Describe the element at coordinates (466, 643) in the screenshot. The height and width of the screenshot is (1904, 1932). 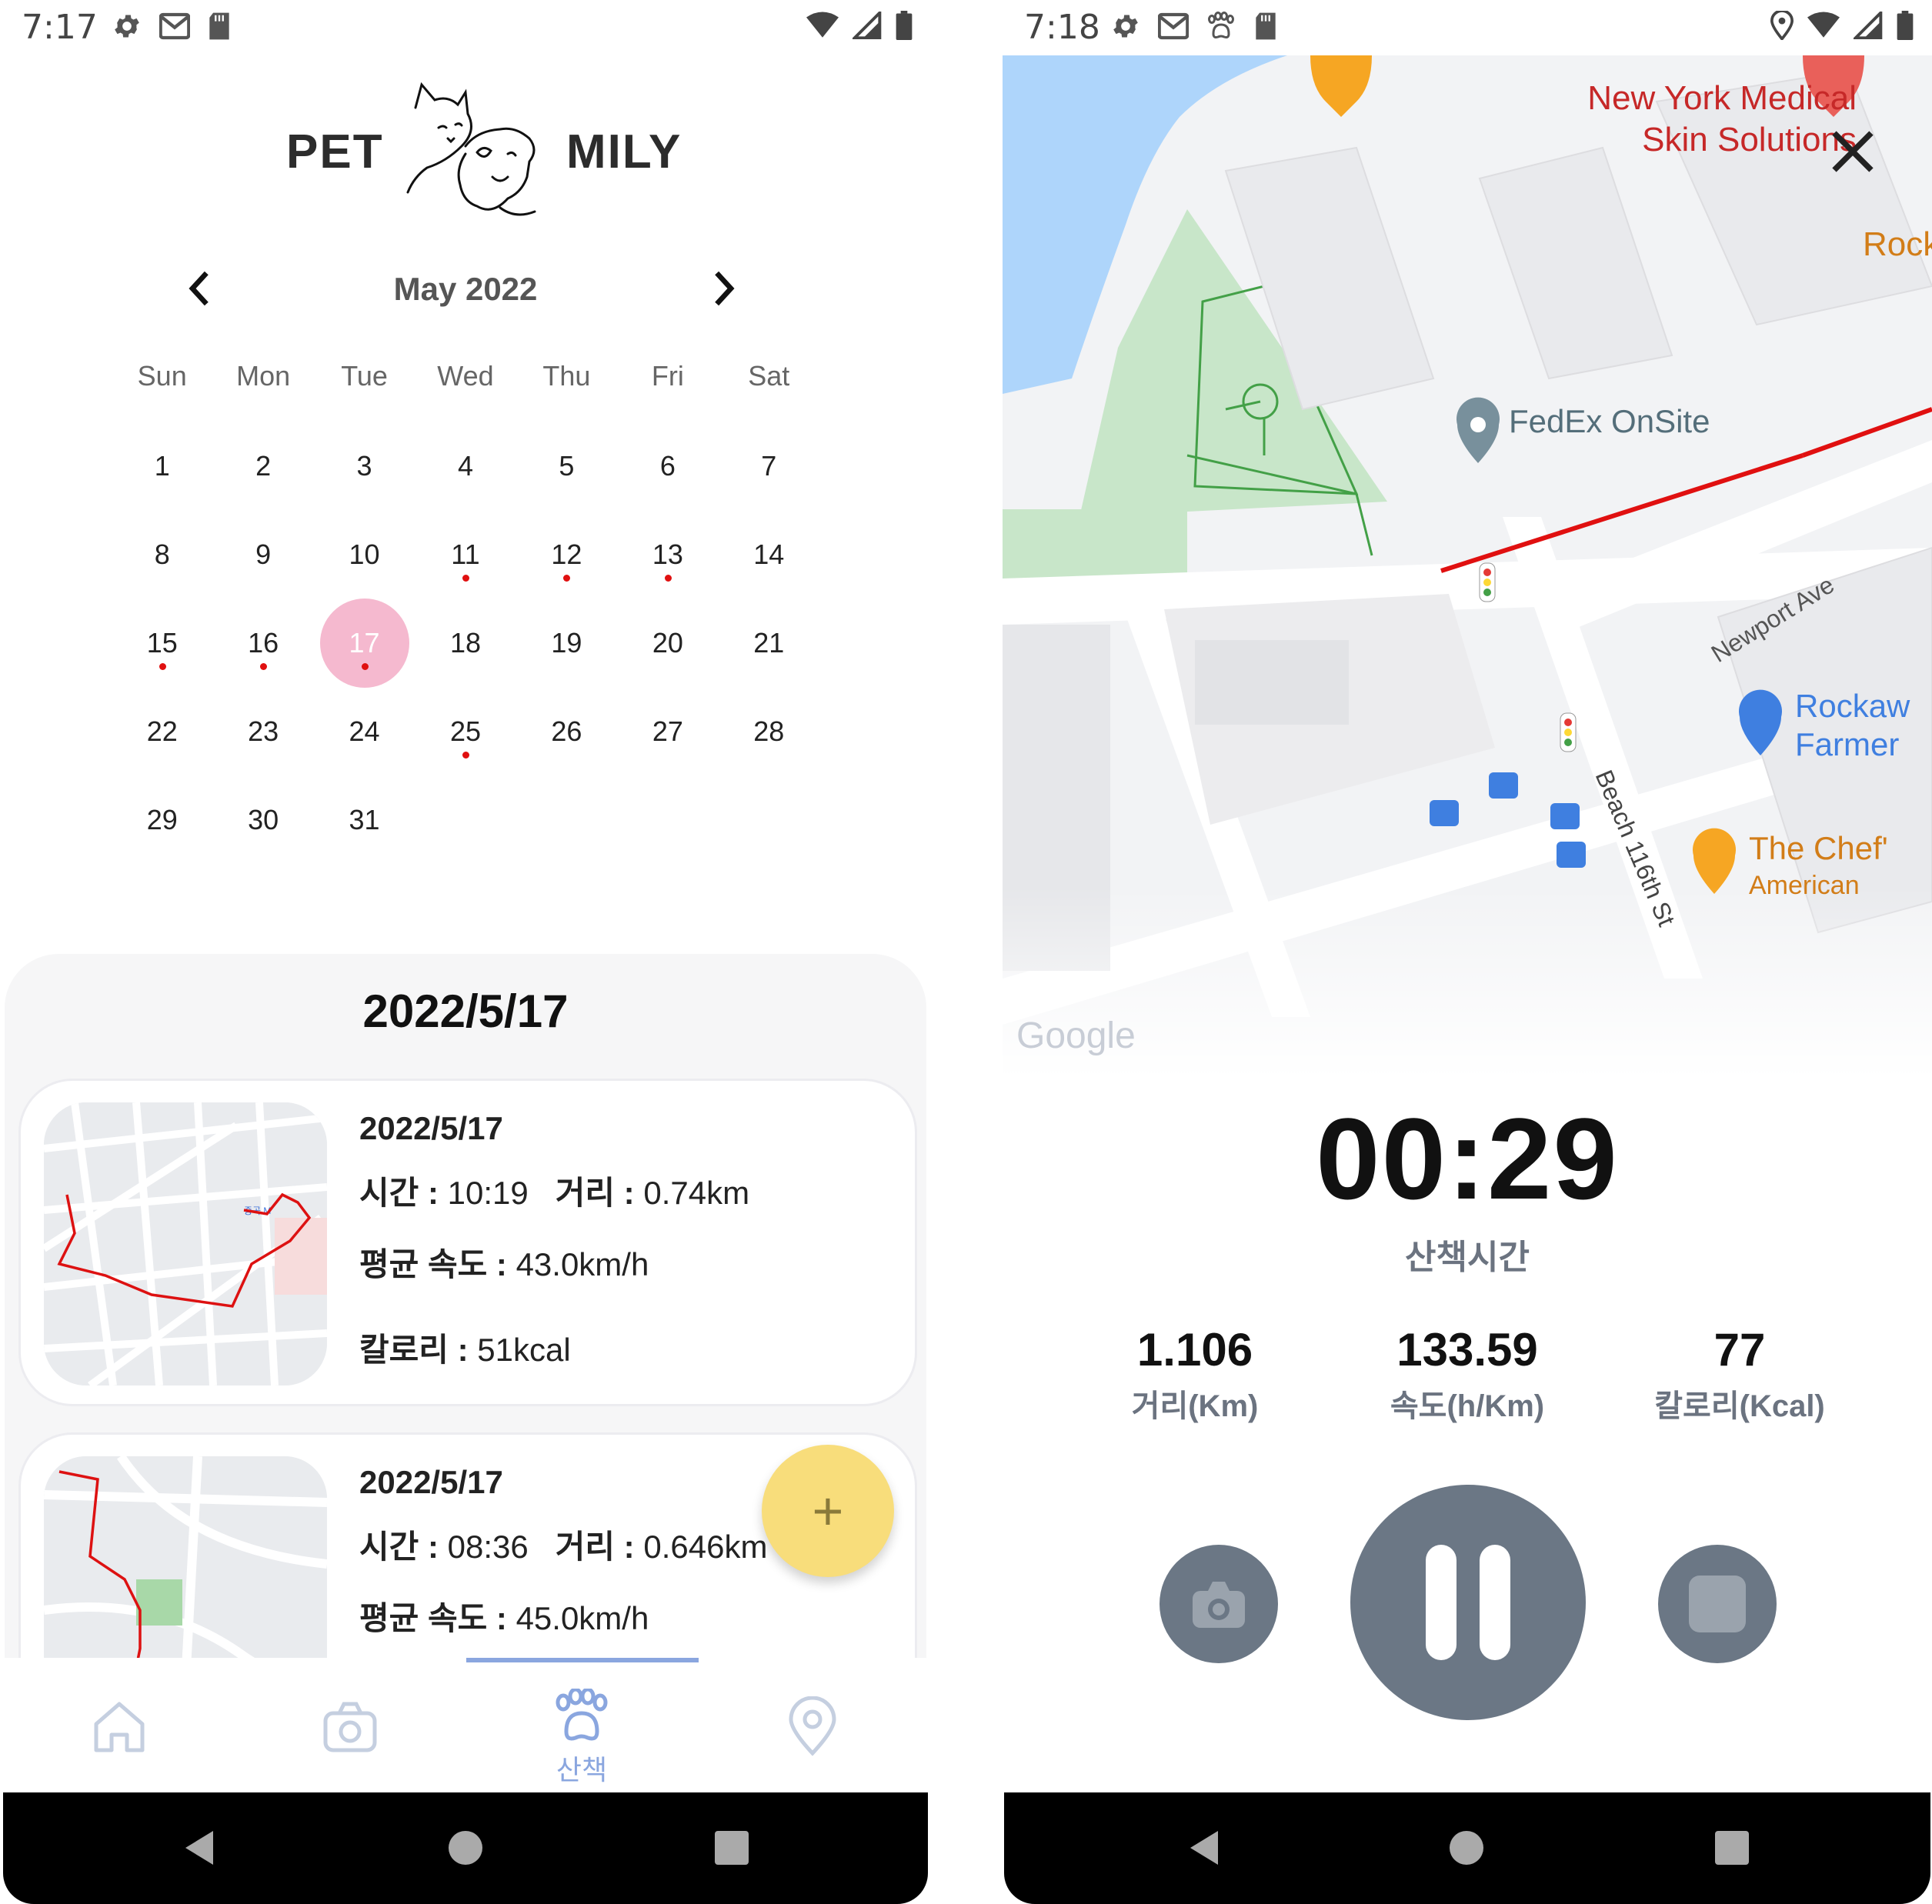
I see `calendar-day-number: 18` at that location.